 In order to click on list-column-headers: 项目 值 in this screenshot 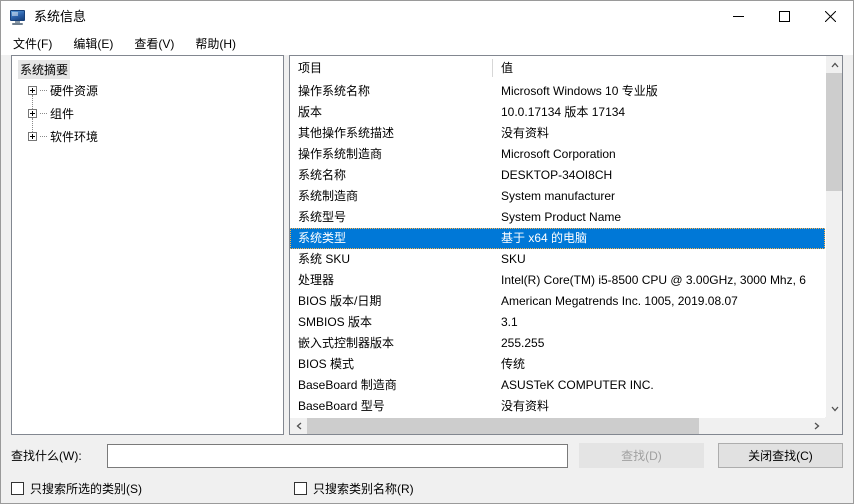, I will do `click(557, 68)`.